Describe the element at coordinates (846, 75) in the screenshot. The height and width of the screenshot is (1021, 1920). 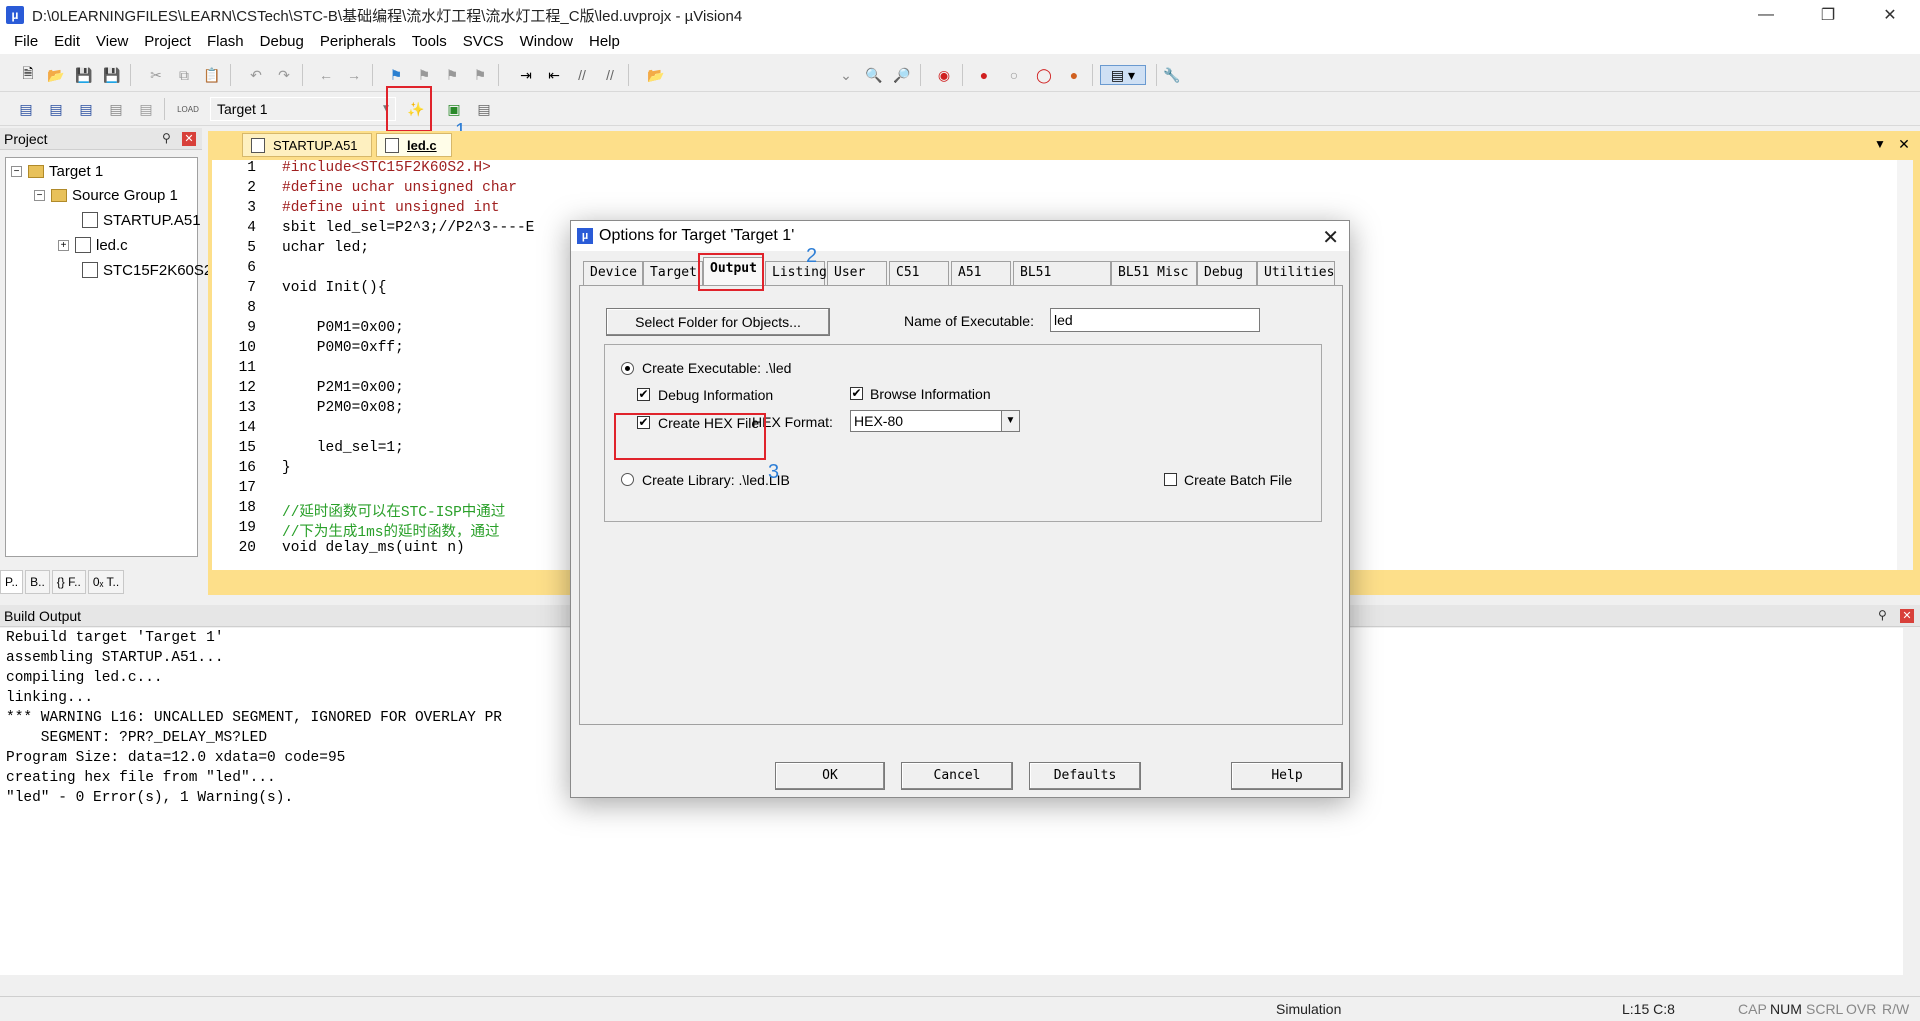
I see `find-dropdown-icon: ⌄` at that location.